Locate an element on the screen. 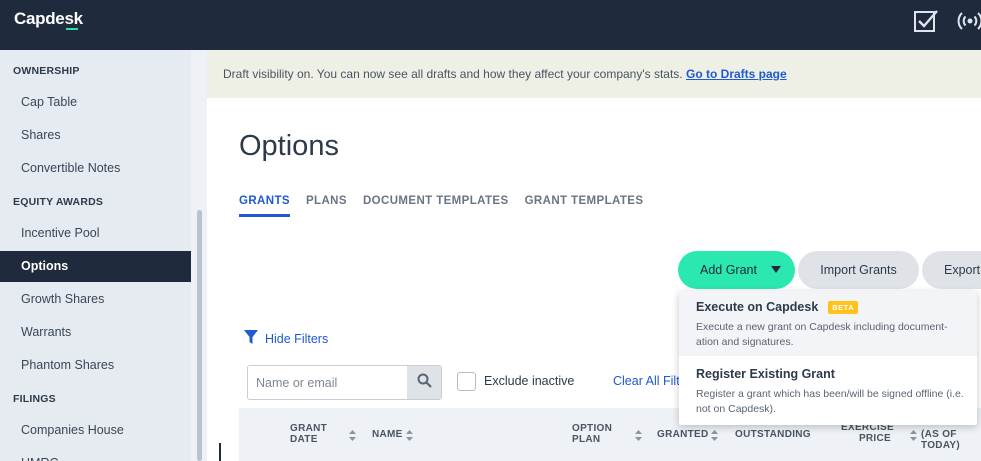 The height and width of the screenshot is (461, 981). sidebar-item-phantom-shares: Phantom Shares is located at coordinates (95, 365).